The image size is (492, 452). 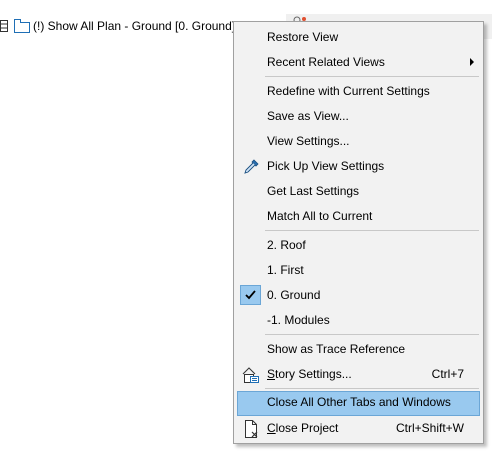 I want to click on story-settings-icon, so click(x=251, y=375).